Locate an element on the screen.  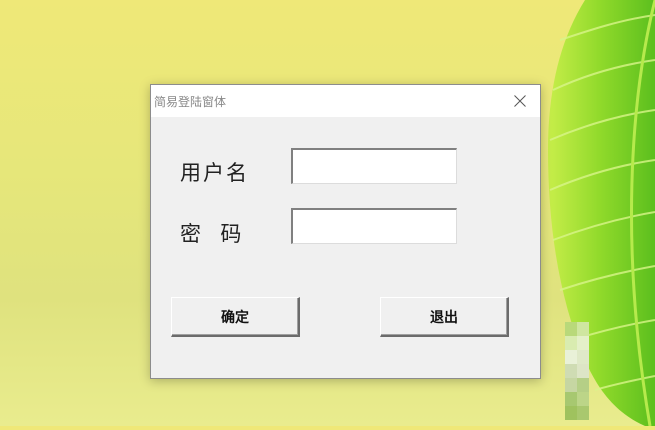
close-button is located at coordinates (520, 101).